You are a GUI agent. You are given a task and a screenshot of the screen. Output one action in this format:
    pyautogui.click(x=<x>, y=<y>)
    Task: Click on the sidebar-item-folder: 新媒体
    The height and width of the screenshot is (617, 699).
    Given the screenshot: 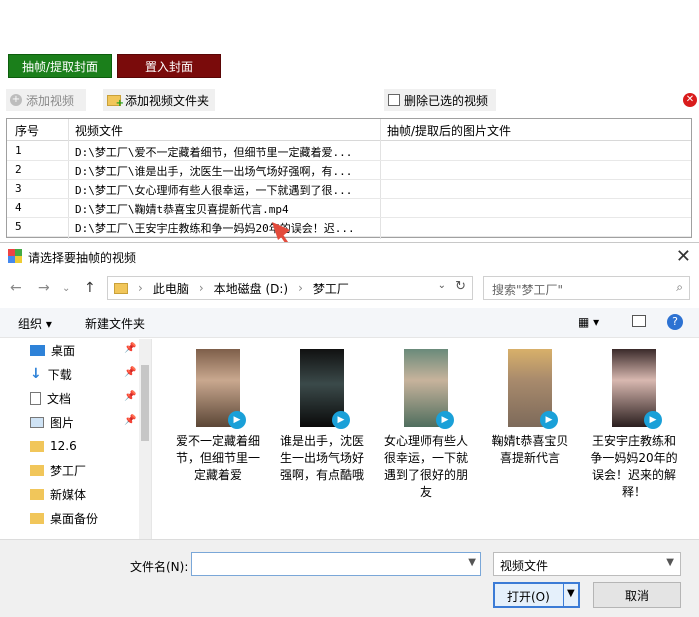 What is the action you would take?
    pyautogui.click(x=58, y=494)
    